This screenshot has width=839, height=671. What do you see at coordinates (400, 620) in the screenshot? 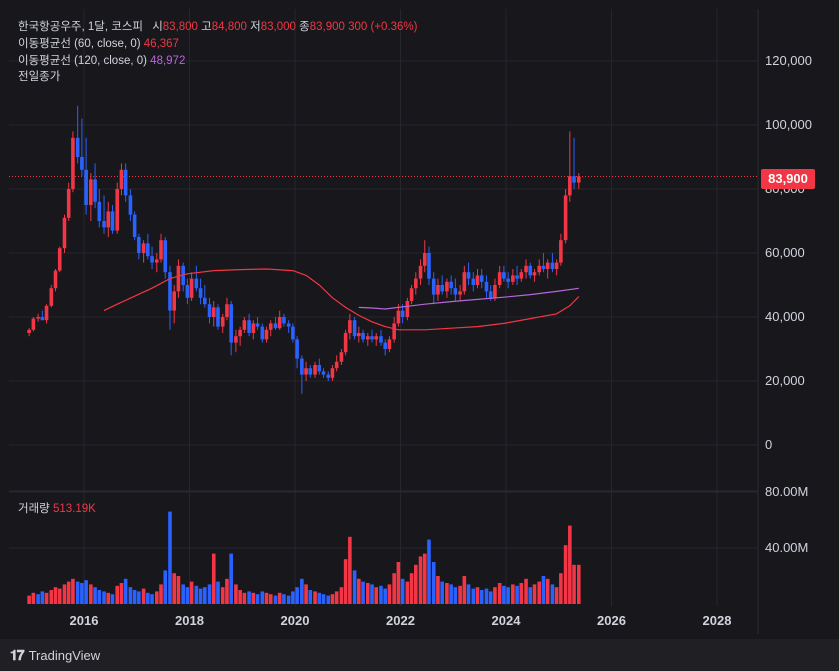
I see `time-axis-label: 2022` at bounding box center [400, 620].